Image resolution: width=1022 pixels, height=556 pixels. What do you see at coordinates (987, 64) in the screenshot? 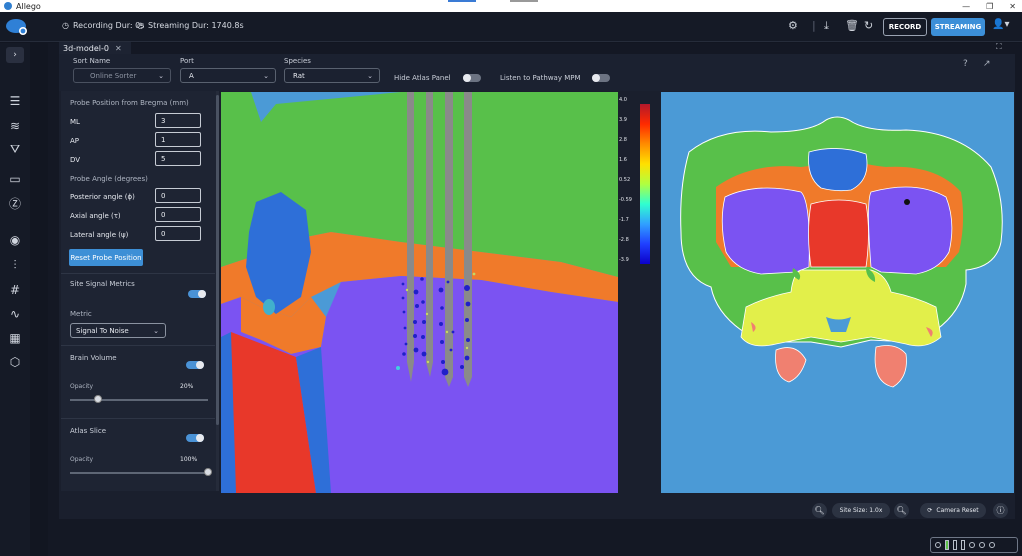
I see `open-external-icon: ↗` at bounding box center [987, 64].